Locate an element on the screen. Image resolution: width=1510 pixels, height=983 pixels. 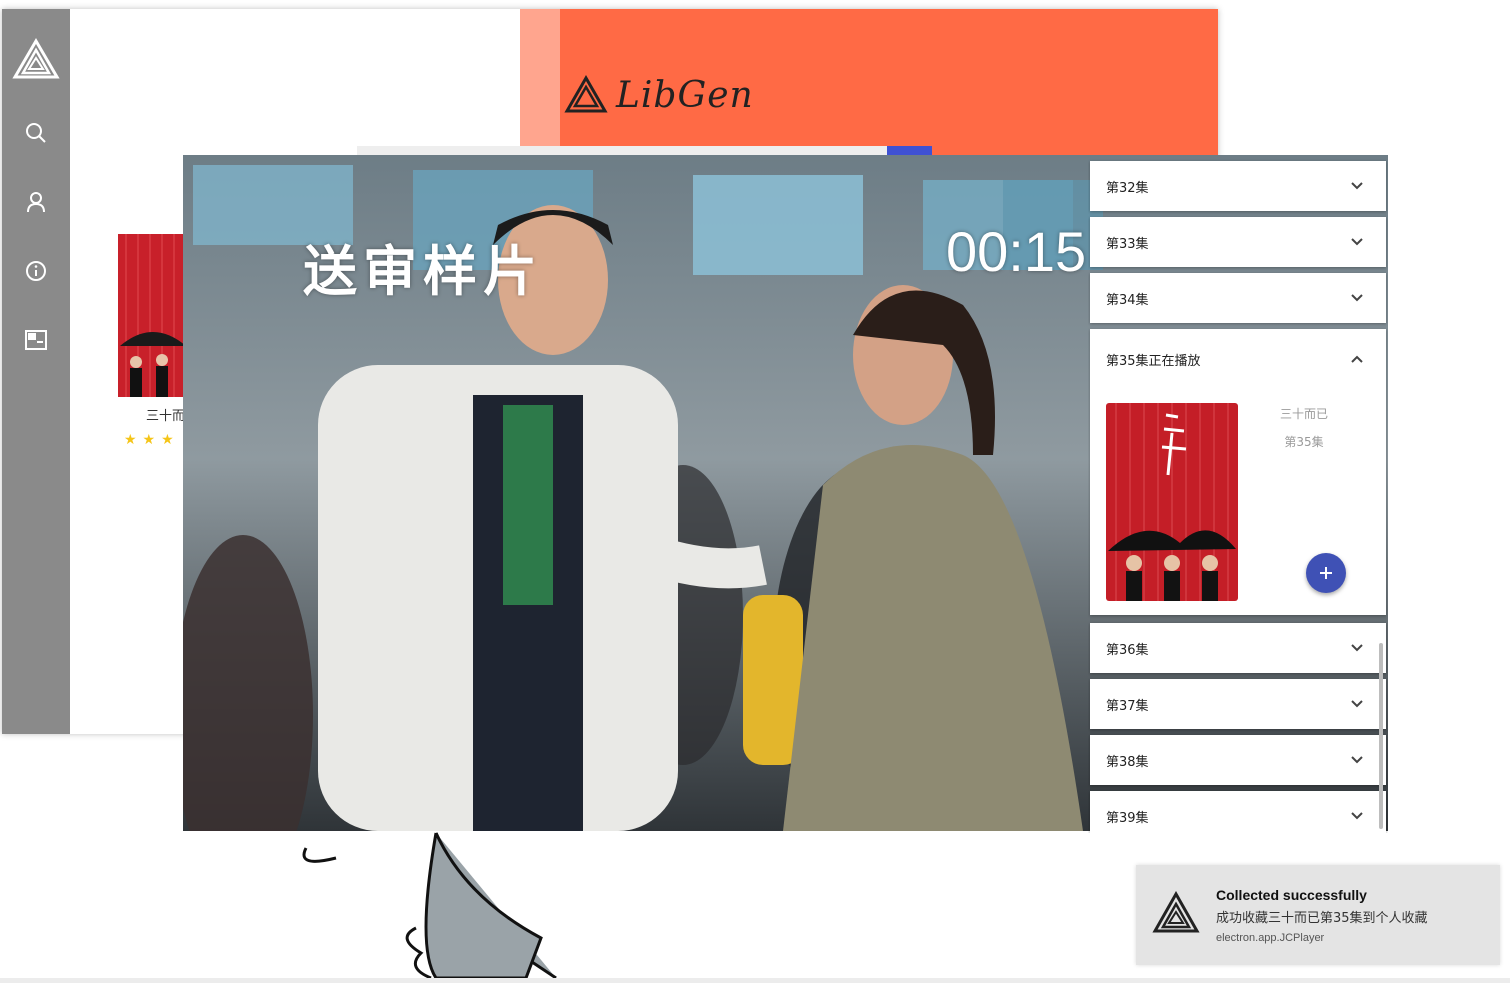
video-timecode: 00:15 is located at coordinates (1016, 251).